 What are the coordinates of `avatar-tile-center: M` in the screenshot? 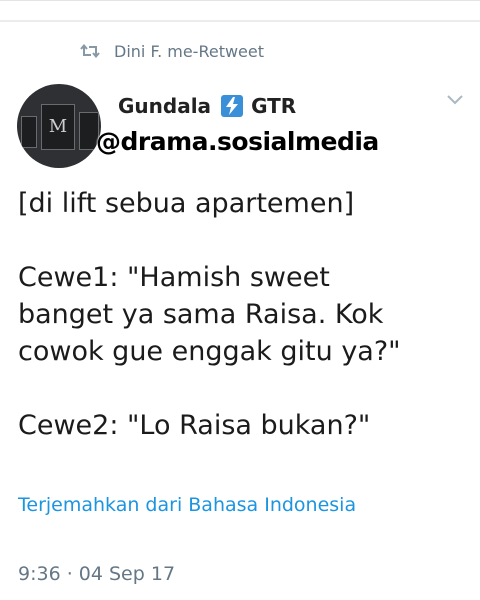 It's located at (58, 127).